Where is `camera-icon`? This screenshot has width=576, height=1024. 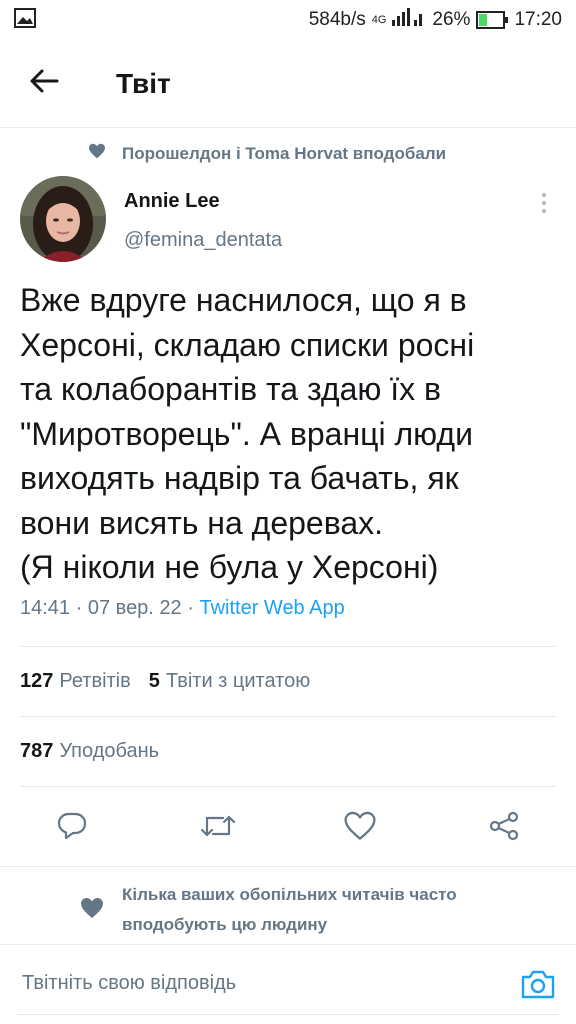
camera-icon is located at coordinates (538, 986).